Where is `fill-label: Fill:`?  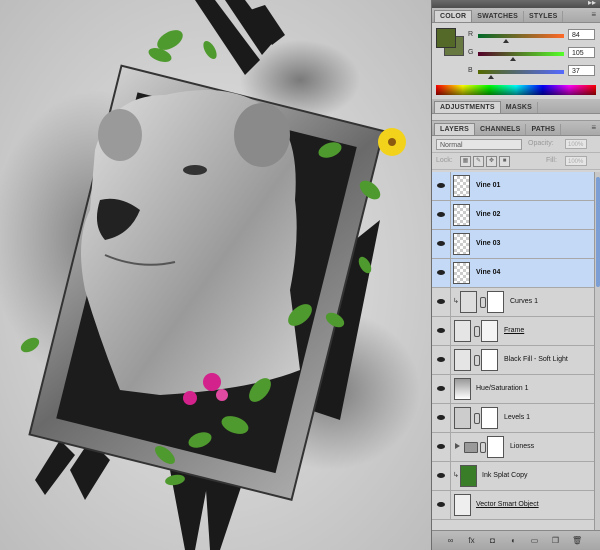
fill-label: Fill: is located at coordinates (551, 160).